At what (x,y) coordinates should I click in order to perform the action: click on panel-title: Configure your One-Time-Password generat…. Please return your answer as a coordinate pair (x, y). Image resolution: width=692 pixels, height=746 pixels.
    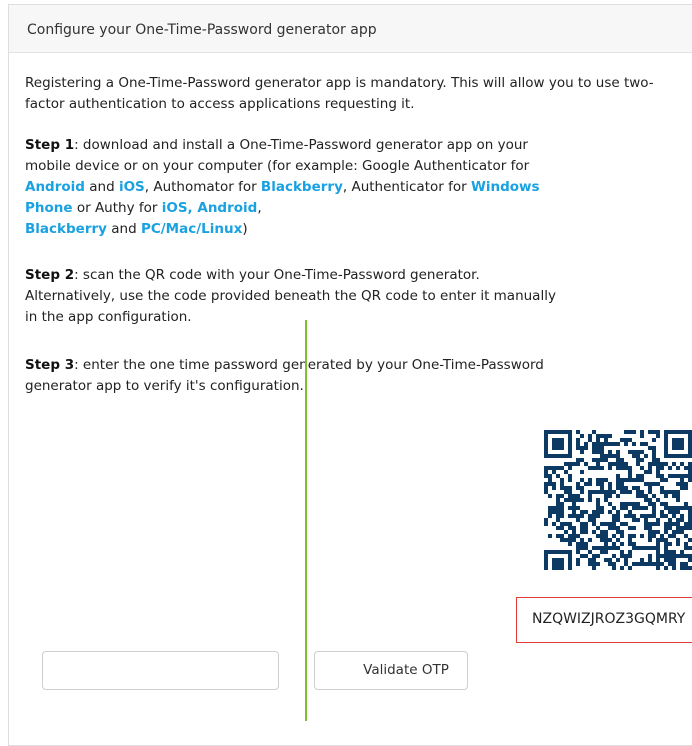
    Looking at the image, I should click on (350, 29).